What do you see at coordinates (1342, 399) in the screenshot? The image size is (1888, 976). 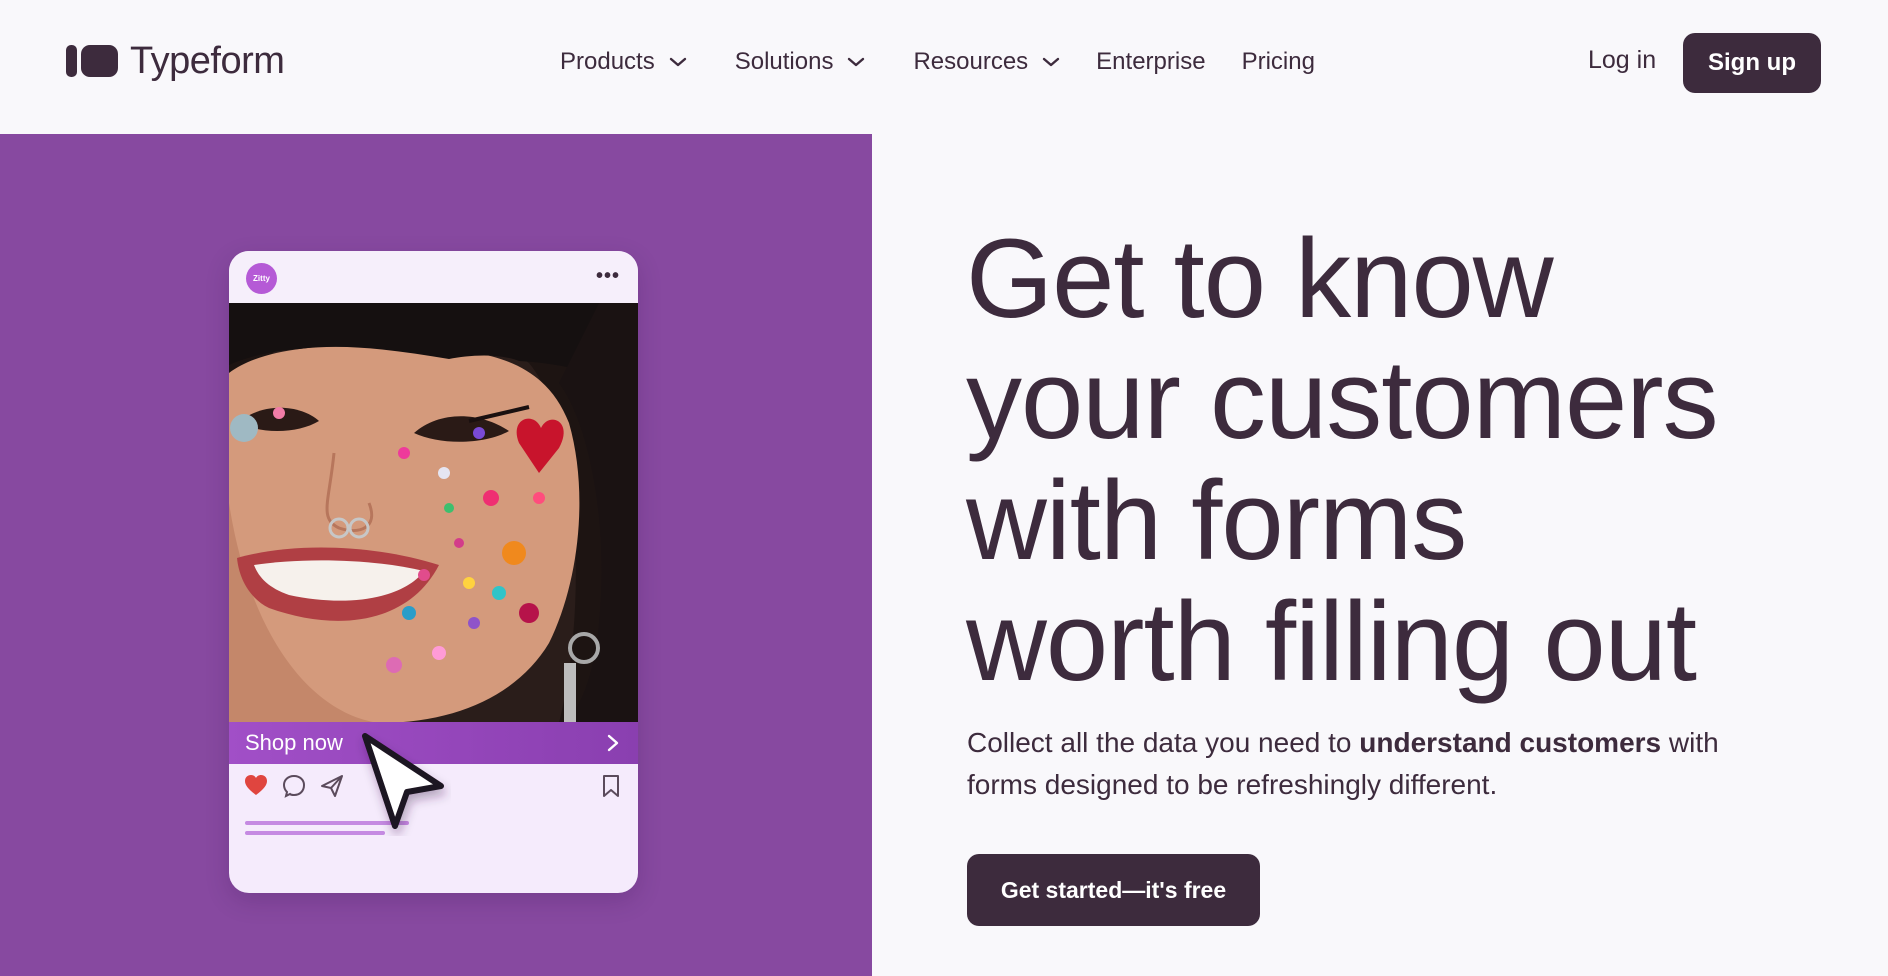 I see `headline-line-2: your customers` at bounding box center [1342, 399].